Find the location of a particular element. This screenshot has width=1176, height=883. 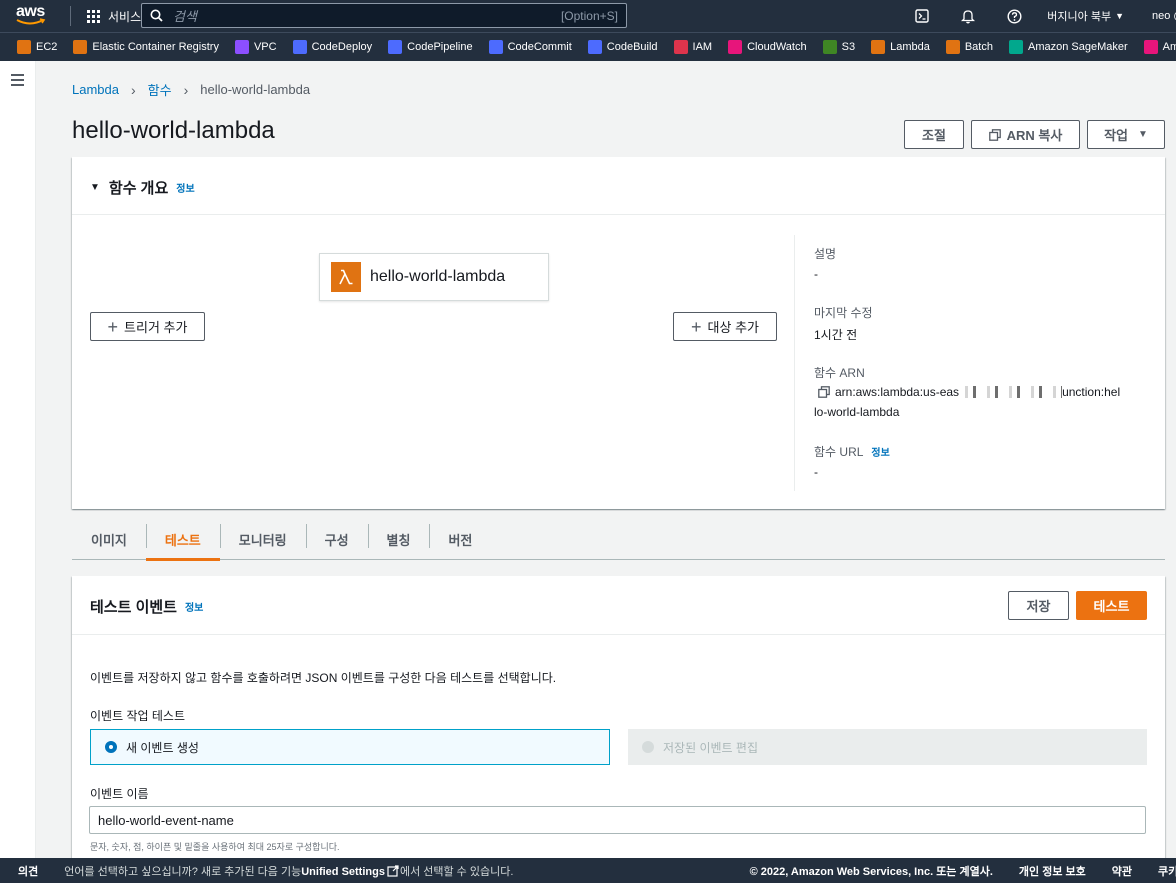

favorite-item: CodeDeploy is located at coordinates (332, 47).